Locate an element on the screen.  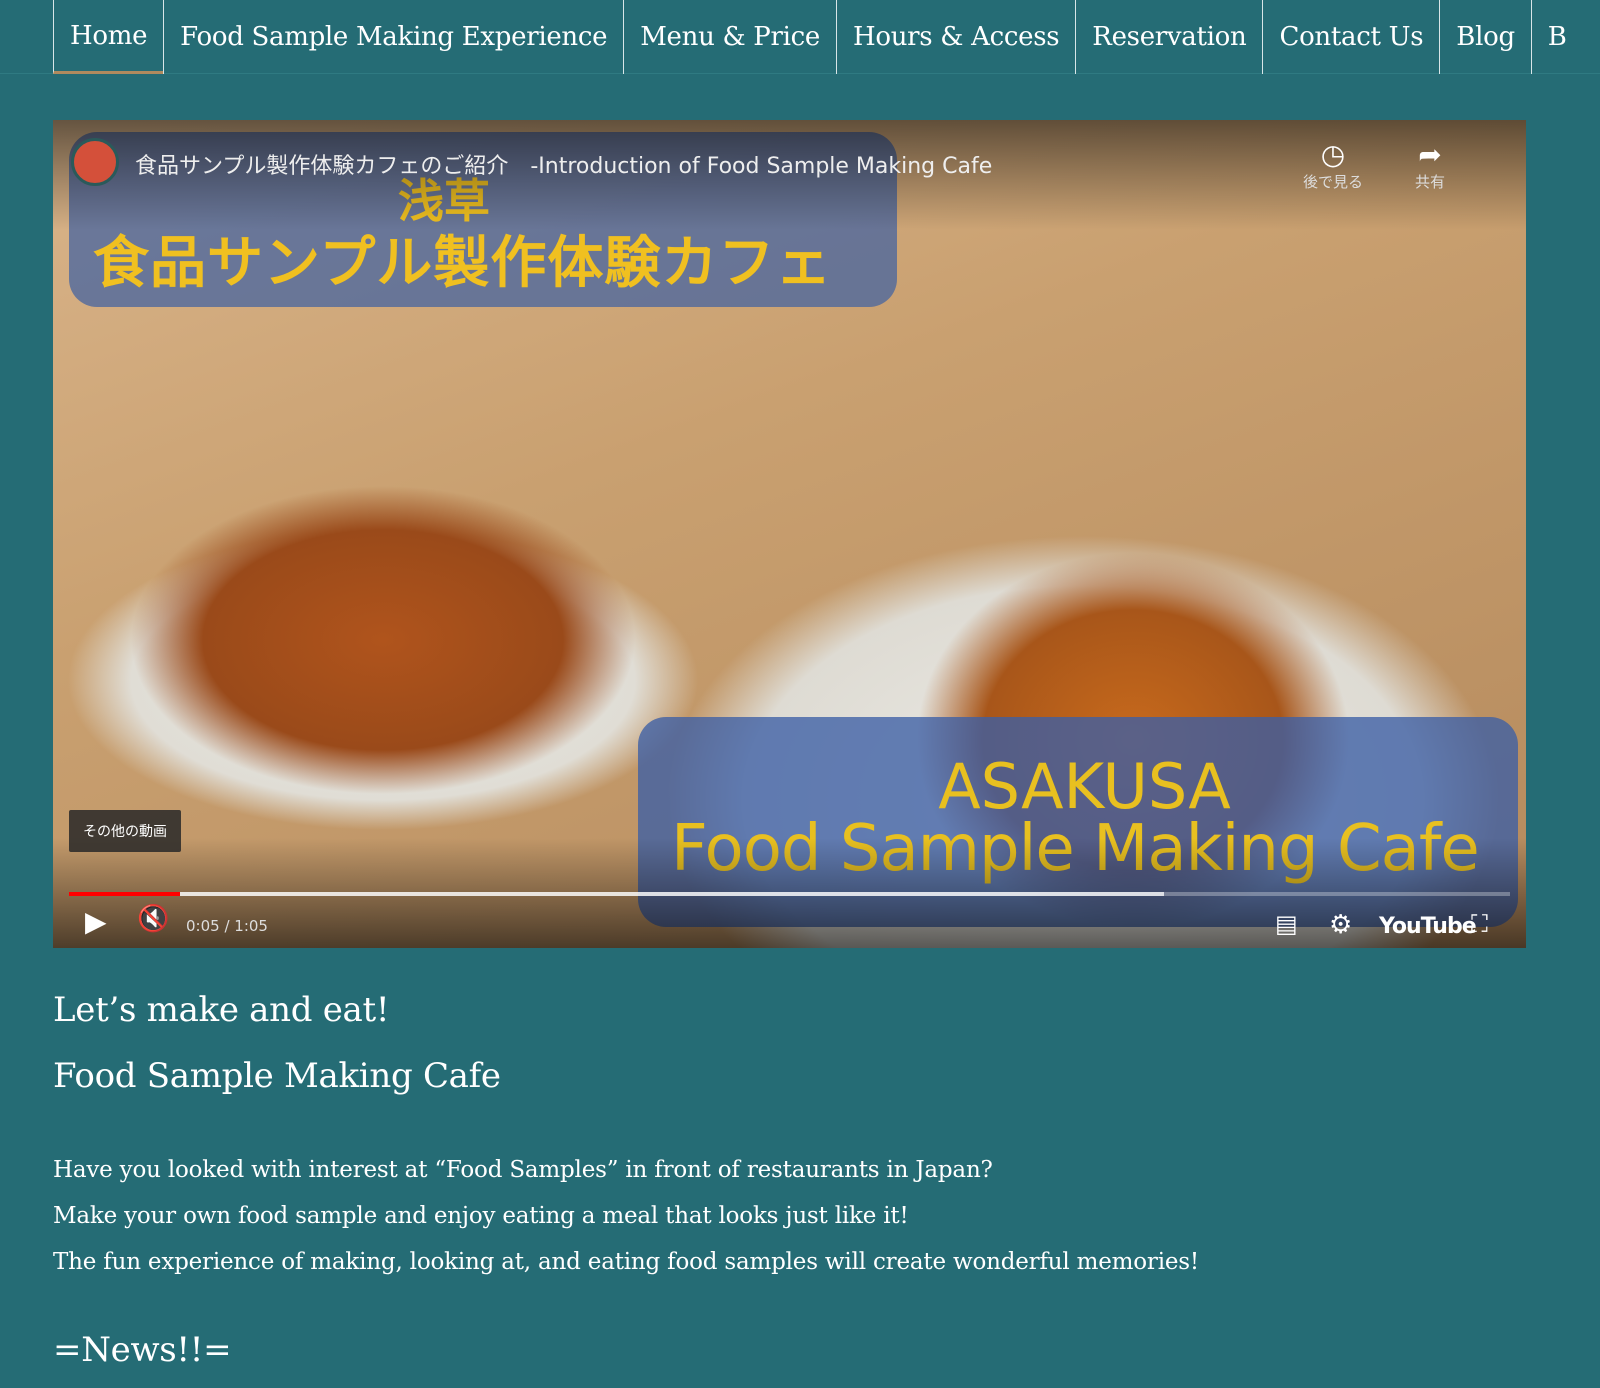
buffer-bar is located at coordinates (617, 894).